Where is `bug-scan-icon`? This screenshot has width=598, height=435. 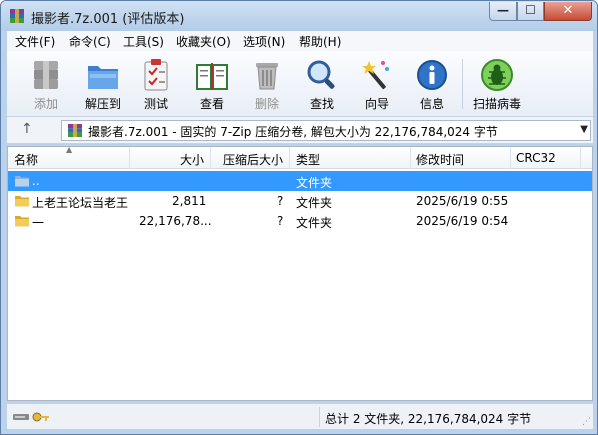
bug-scan-icon is located at coordinates (497, 75).